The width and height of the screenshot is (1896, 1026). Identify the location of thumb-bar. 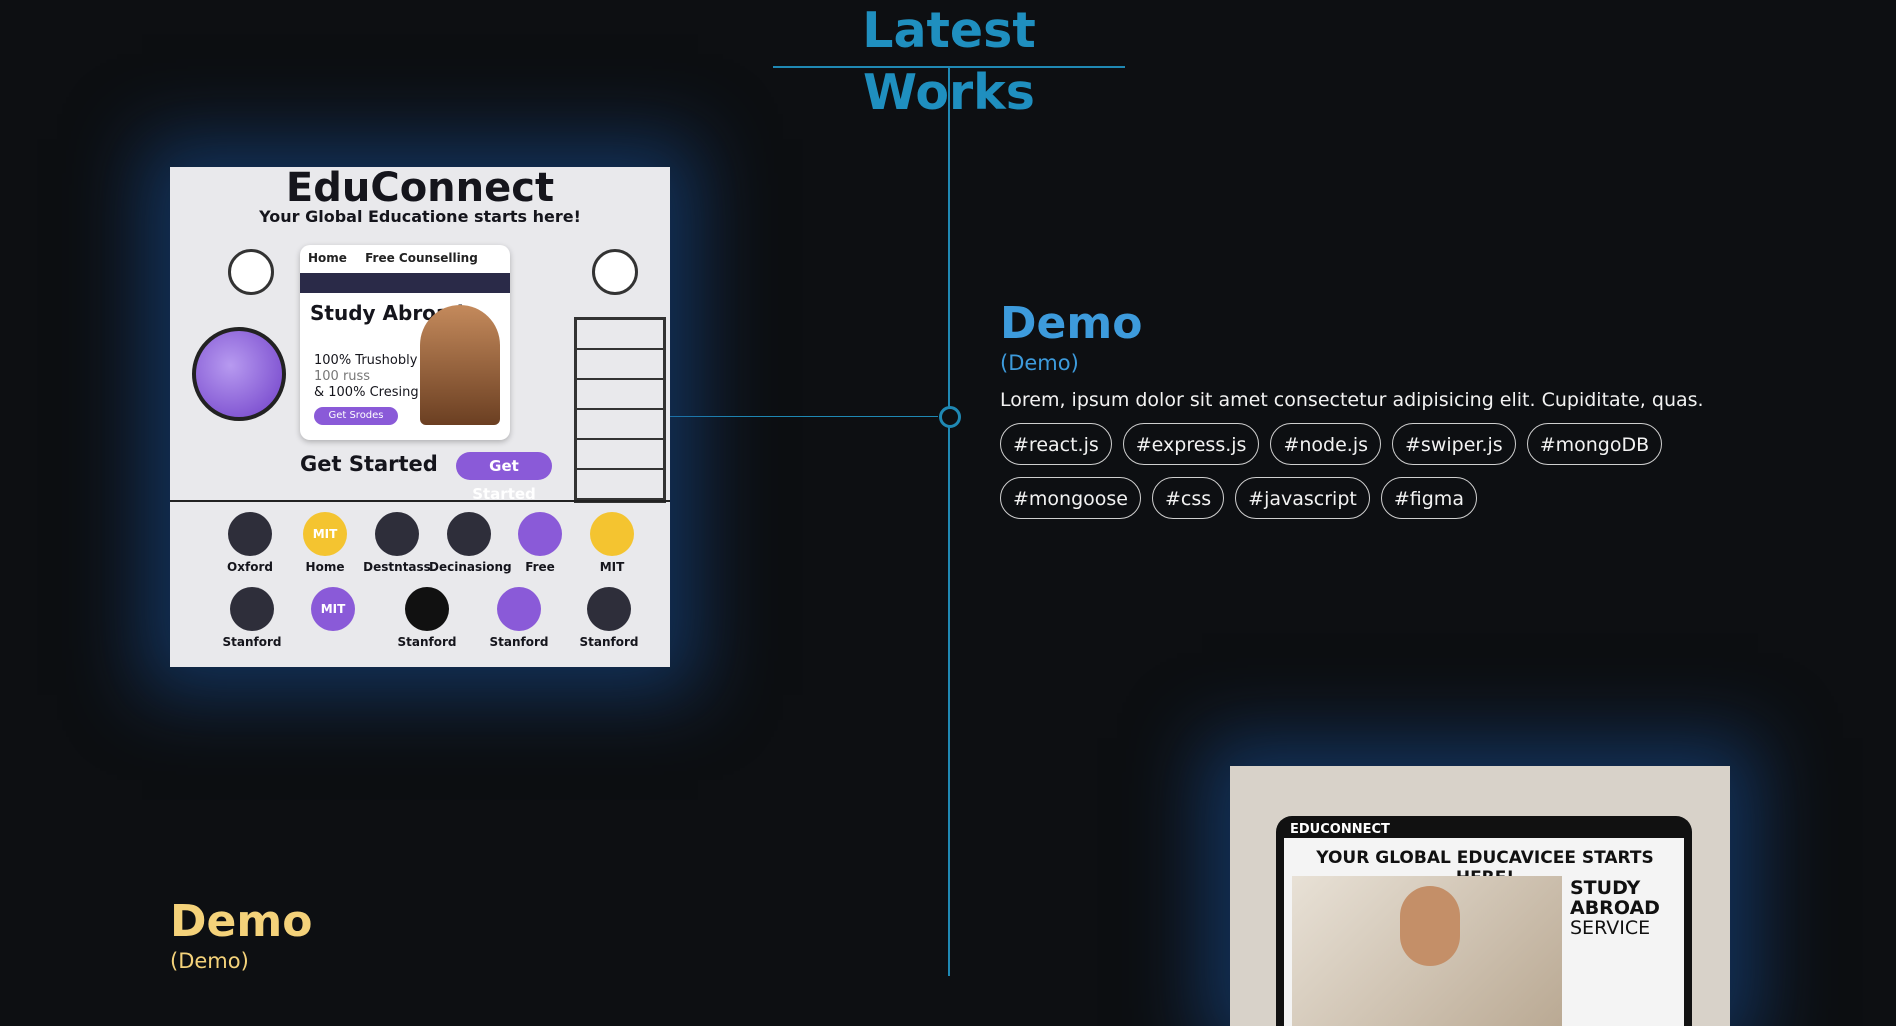
(405, 283).